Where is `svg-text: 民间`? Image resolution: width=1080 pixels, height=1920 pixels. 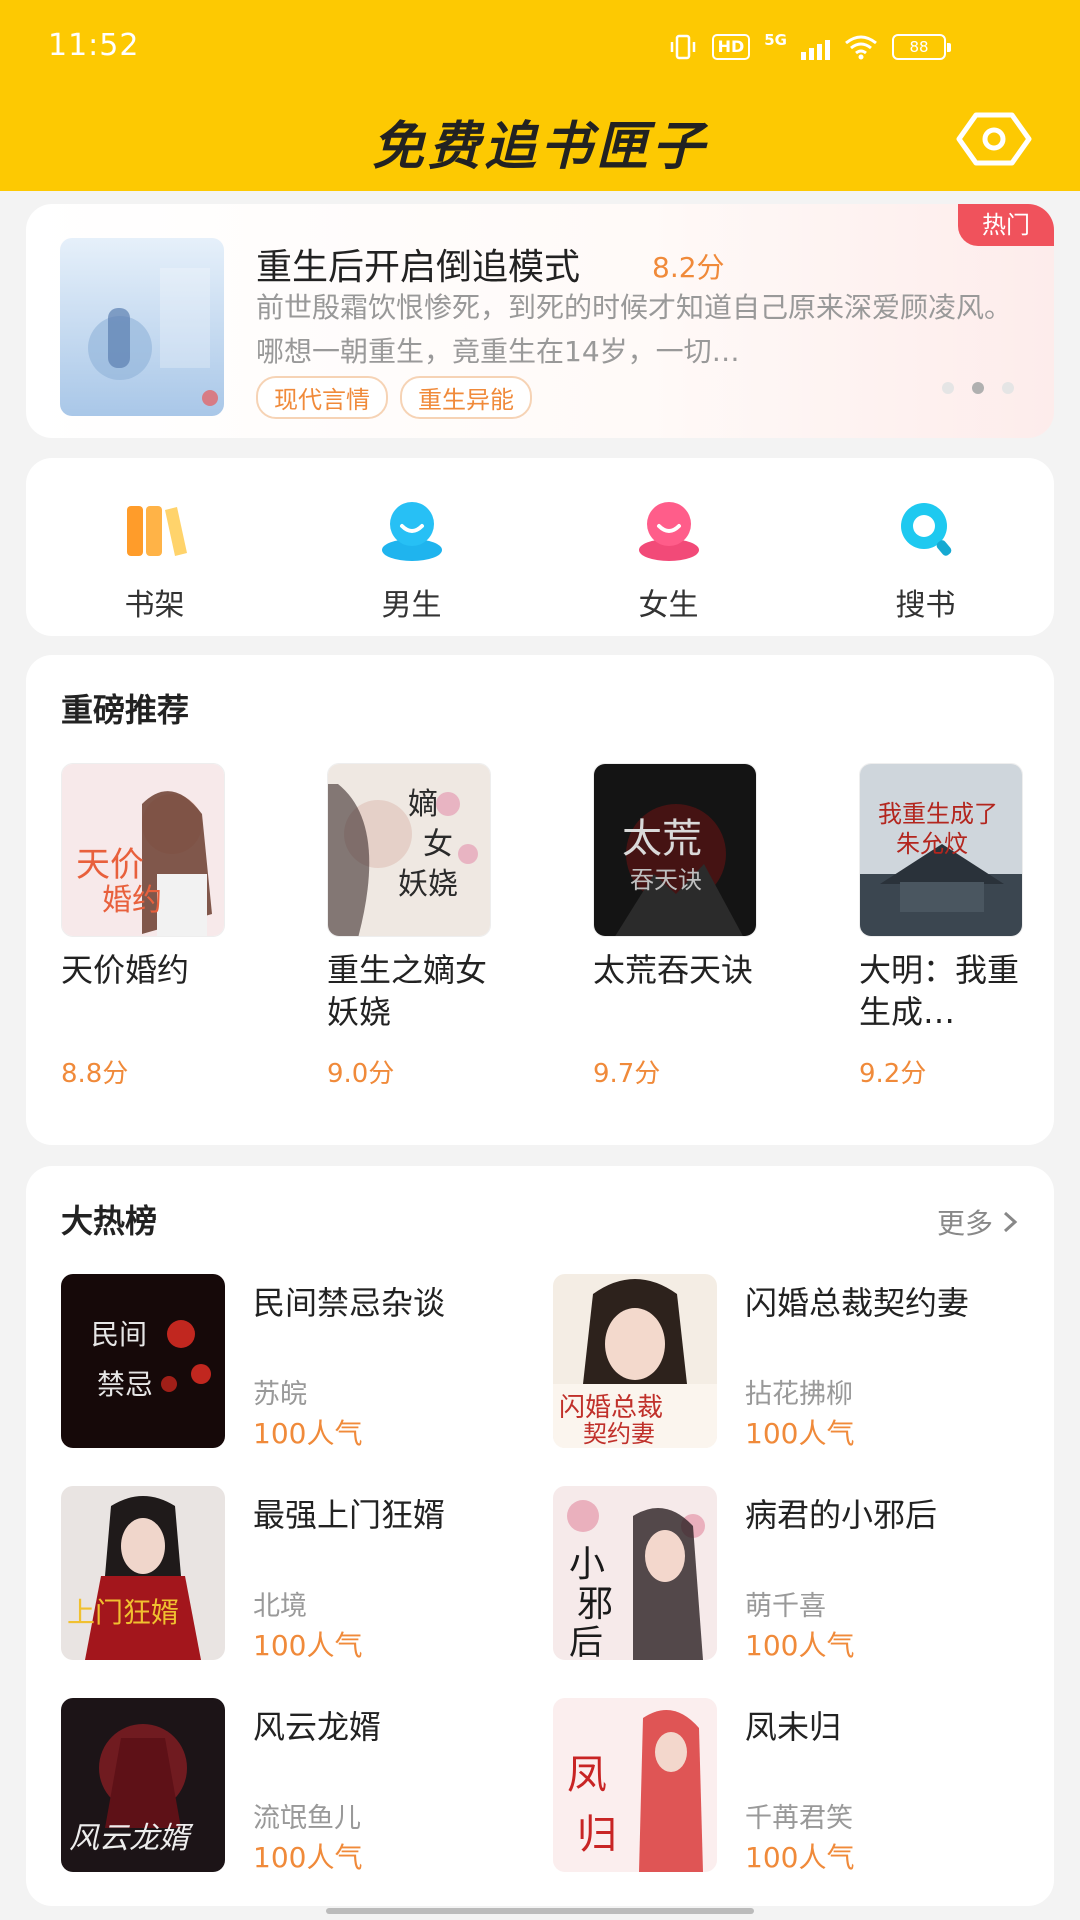
svg-text: 民间 is located at coordinates (119, 1334).